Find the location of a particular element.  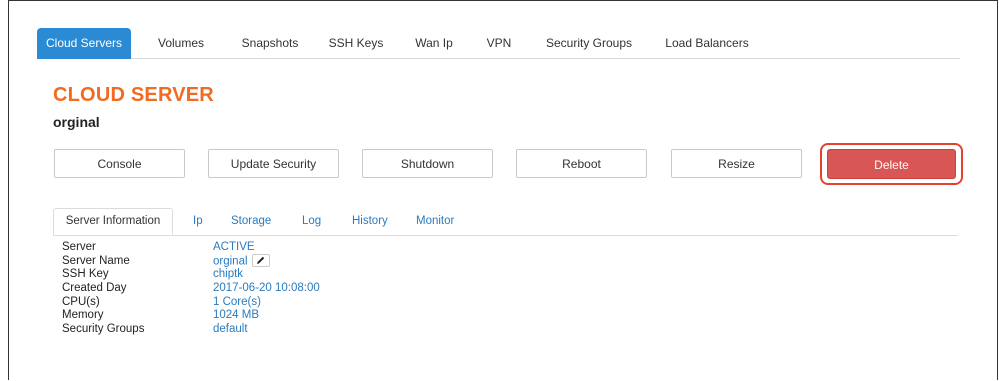

tab-cloud-servers: Cloud Servers is located at coordinates (84, 43).